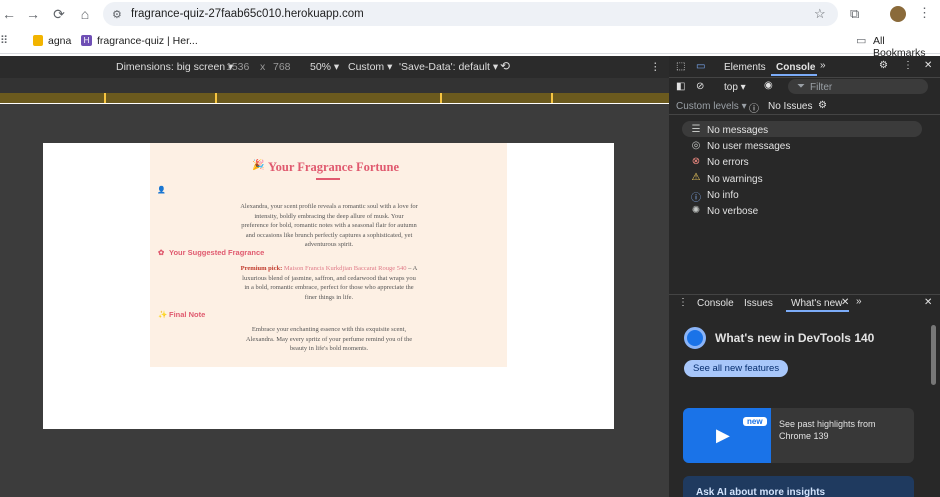  What do you see at coordinates (790, 106) in the screenshot?
I see `issues-count: No Issues` at bounding box center [790, 106].